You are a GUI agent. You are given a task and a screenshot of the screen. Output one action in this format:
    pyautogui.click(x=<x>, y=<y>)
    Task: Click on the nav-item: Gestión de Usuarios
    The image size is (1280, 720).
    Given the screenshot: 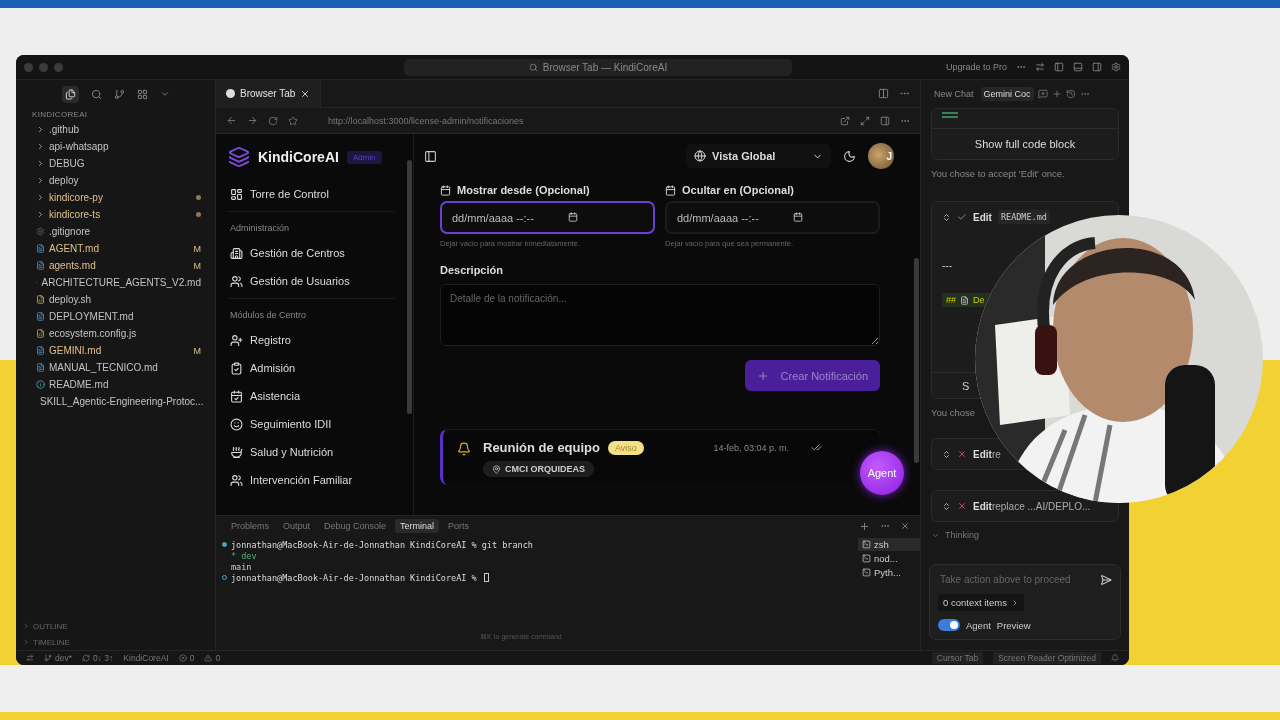 What is the action you would take?
    pyautogui.click(x=311, y=281)
    